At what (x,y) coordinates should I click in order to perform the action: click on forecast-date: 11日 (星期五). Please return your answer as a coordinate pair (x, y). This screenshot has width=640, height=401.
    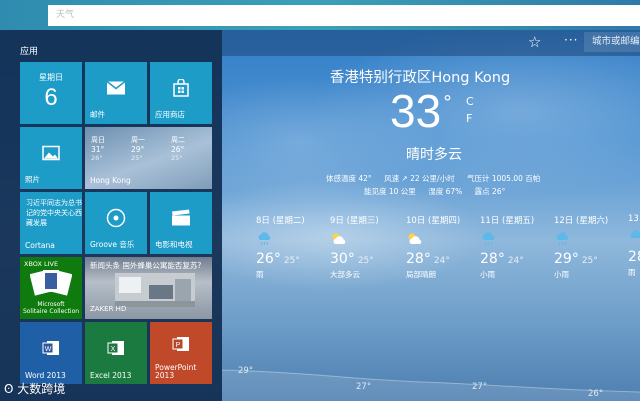
    Looking at the image, I should click on (507, 221).